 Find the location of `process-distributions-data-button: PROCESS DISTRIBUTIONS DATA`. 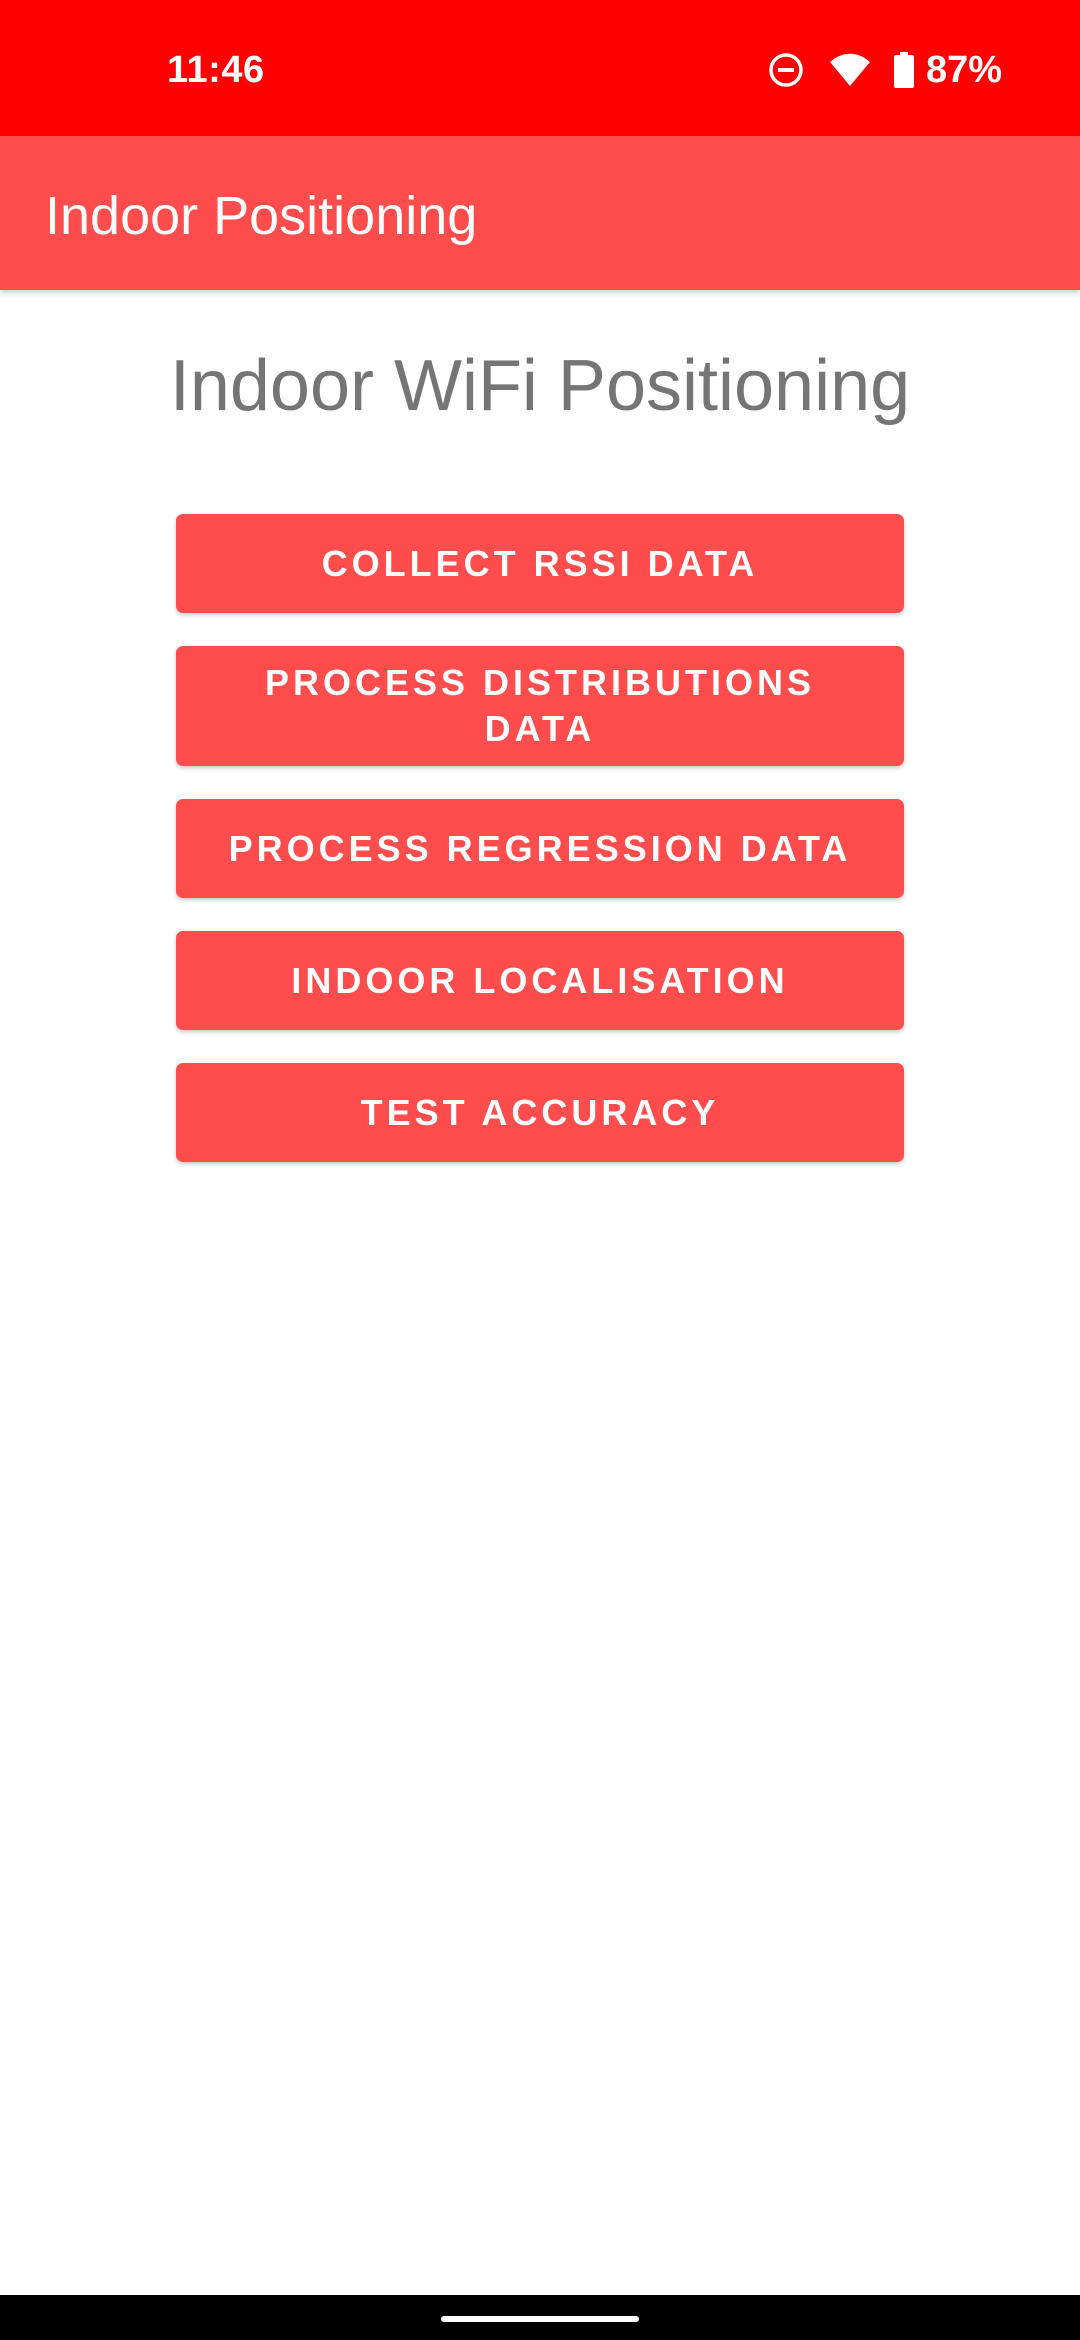

process-distributions-data-button: PROCESS DISTRIBUTIONS DATA is located at coordinates (540, 706).